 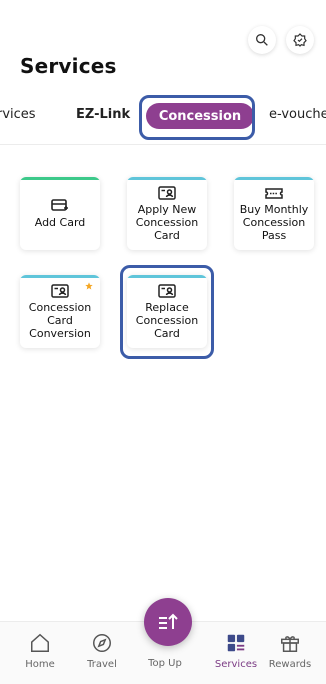 I want to click on nav-label: Home, so click(x=40, y=664).